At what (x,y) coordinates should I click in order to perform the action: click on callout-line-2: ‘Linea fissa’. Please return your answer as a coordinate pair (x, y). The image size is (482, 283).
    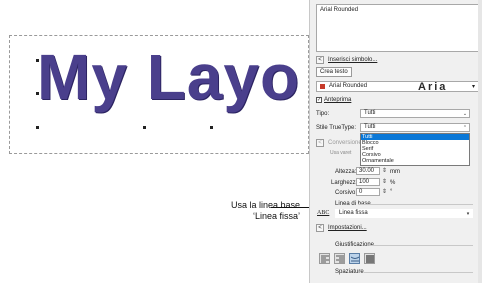
    Looking at the image, I should click on (276, 216).